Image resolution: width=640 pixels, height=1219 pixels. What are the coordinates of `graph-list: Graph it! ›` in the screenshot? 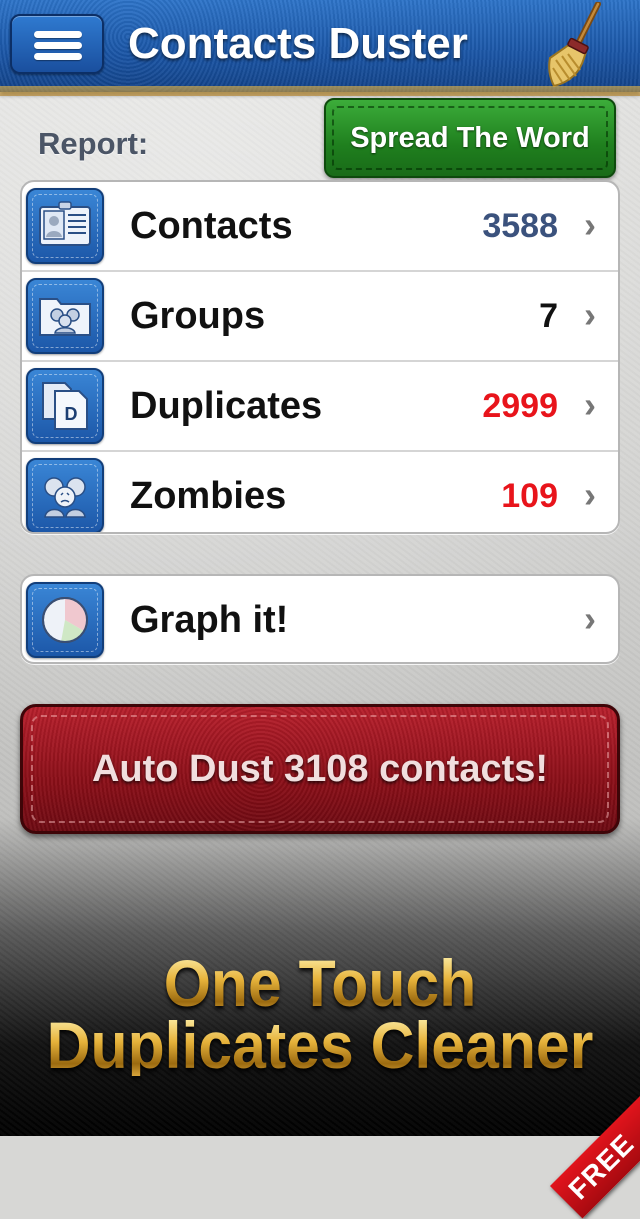 It's located at (320, 619).